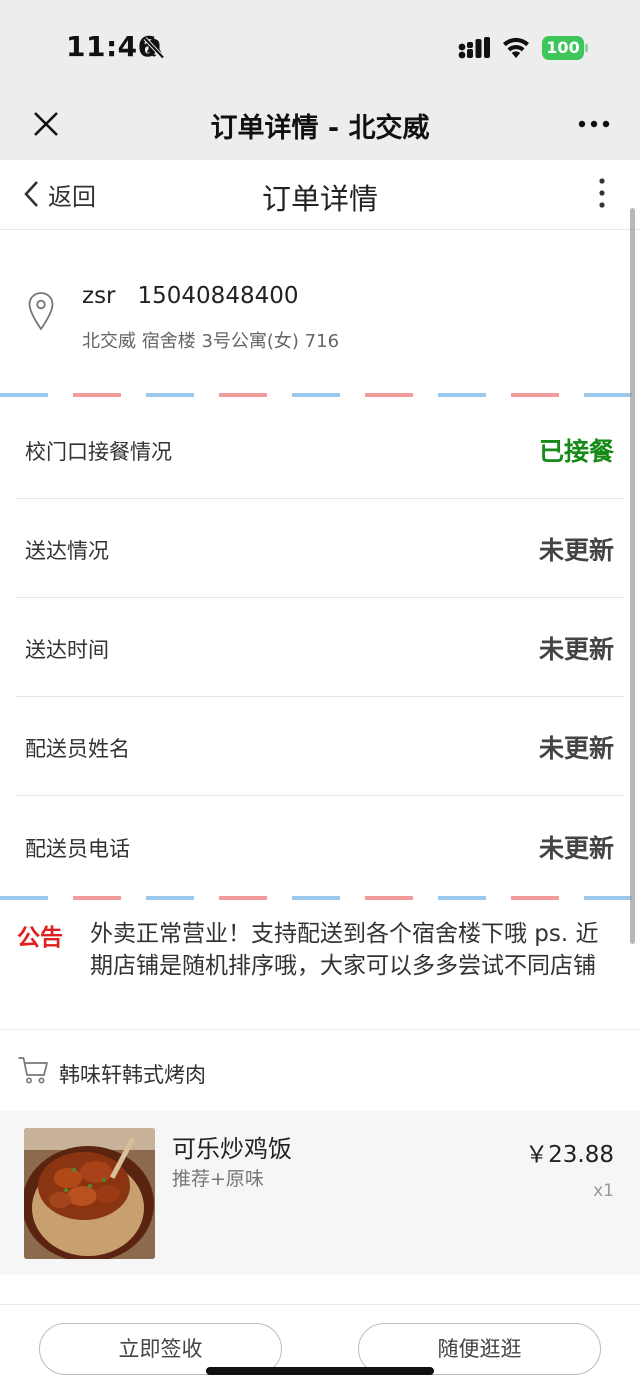  What do you see at coordinates (320, 846) in the screenshot?
I see `status-row-courier-phone: 配送员电话 未更新` at bounding box center [320, 846].